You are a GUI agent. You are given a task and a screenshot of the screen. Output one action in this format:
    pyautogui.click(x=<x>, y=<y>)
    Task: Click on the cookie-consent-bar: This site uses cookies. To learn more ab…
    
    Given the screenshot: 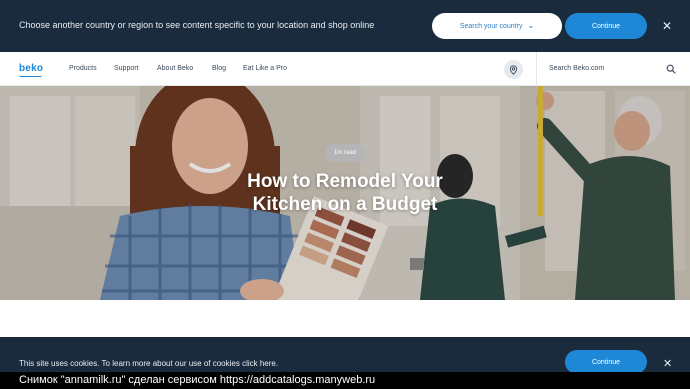 What is the action you would take?
    pyautogui.click(x=345, y=354)
    